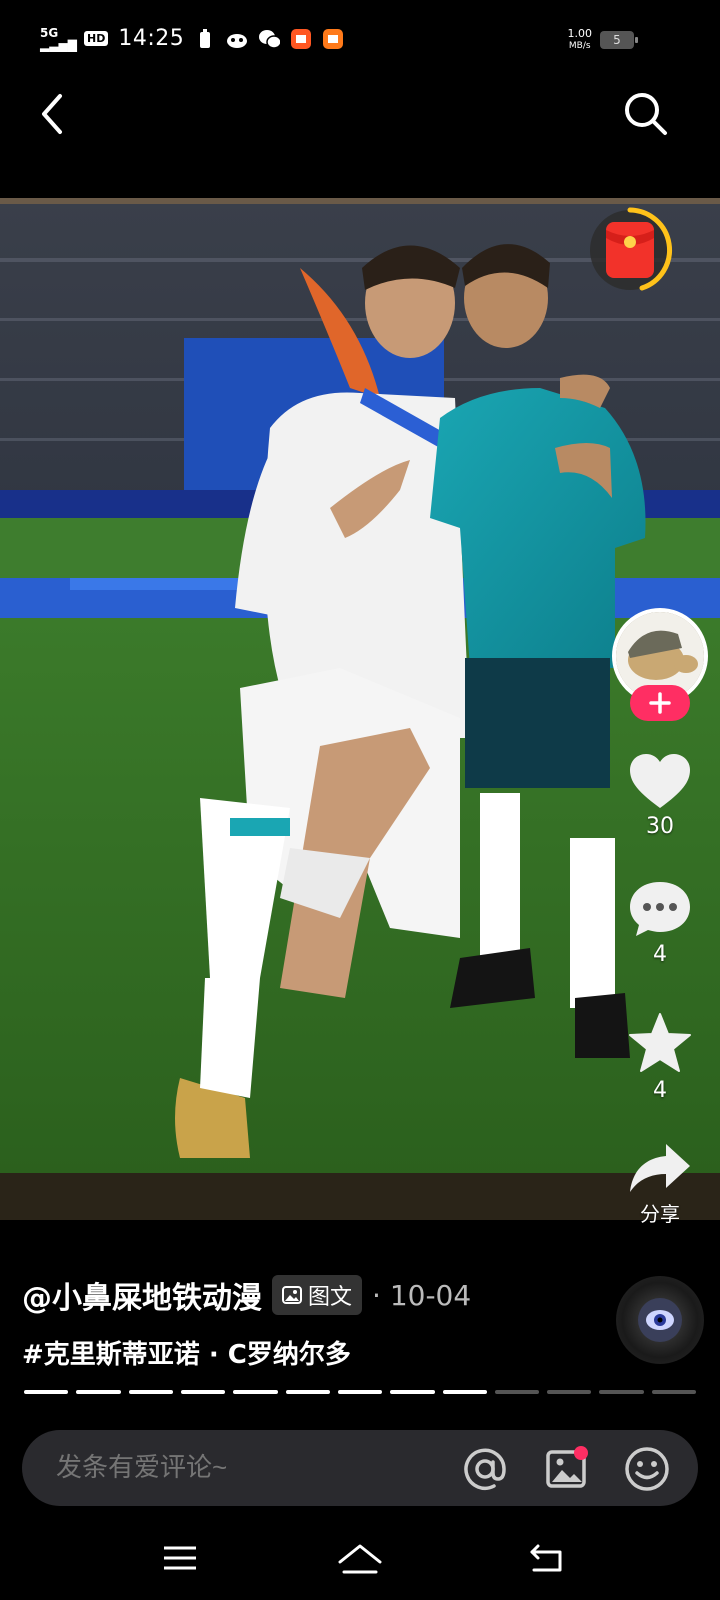 The image size is (720, 1600). I want to click on like-button: 30, so click(660, 795).